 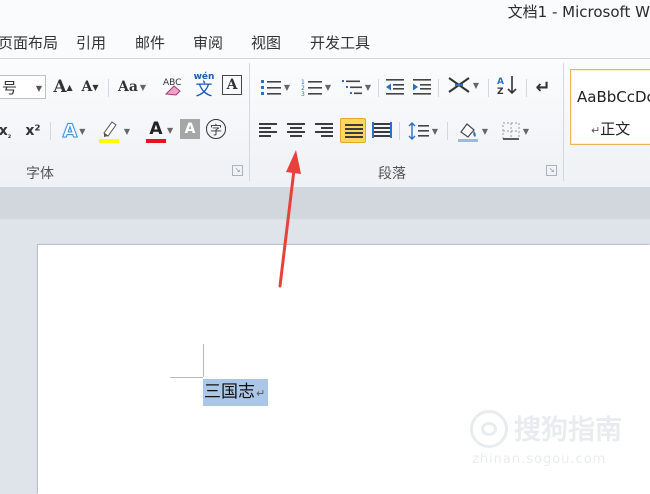 What do you see at coordinates (289, 219) in the screenshot?
I see `annotation-arrow` at bounding box center [289, 219].